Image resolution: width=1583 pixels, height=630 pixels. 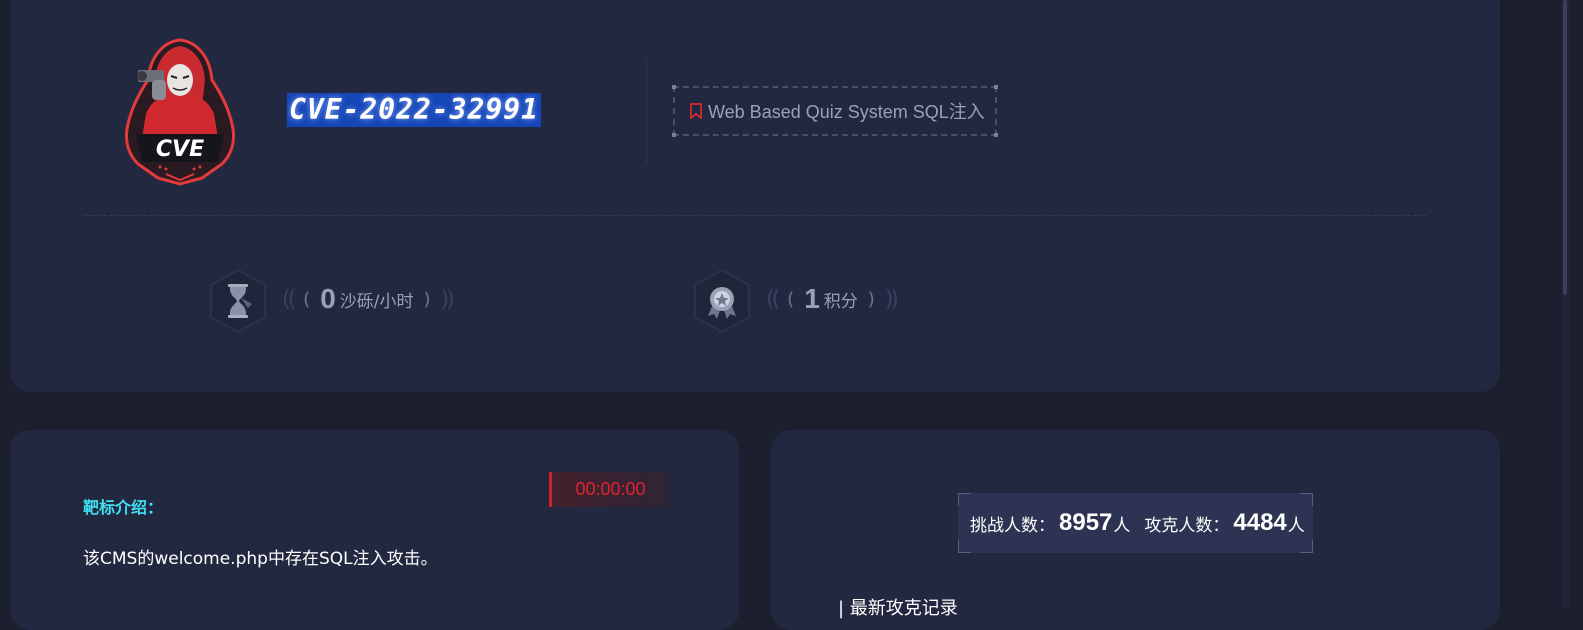 What do you see at coordinates (696, 111) in the screenshot?
I see `bookmark-icon` at bounding box center [696, 111].